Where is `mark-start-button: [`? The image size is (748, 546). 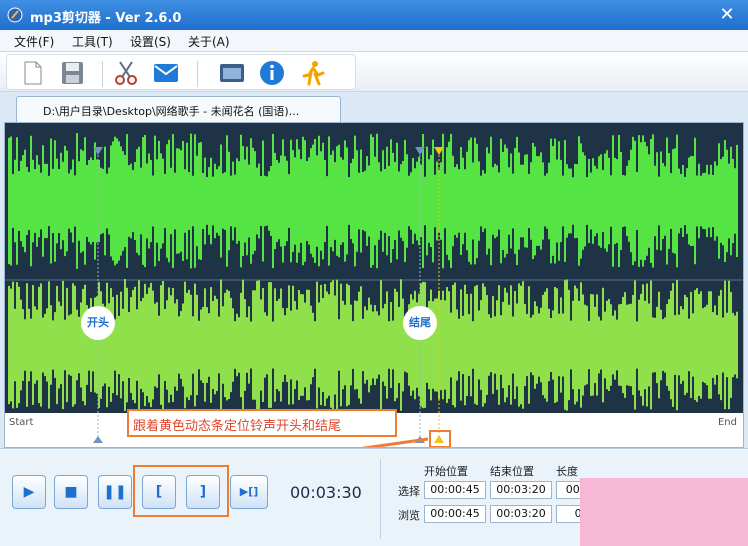
mark-start-button: [ is located at coordinates (159, 492).